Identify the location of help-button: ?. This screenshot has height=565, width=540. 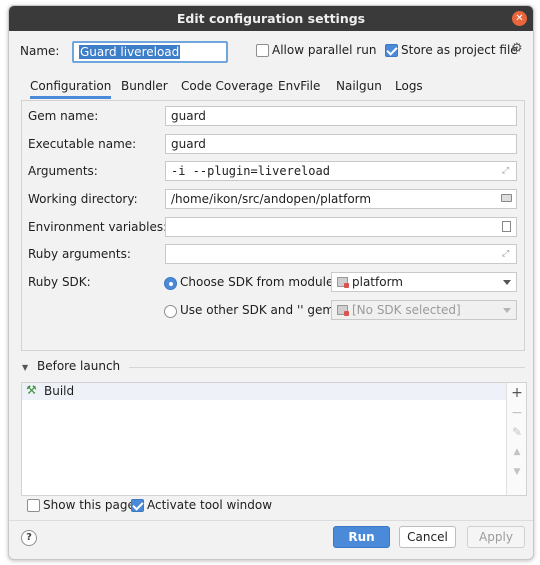
(29, 538).